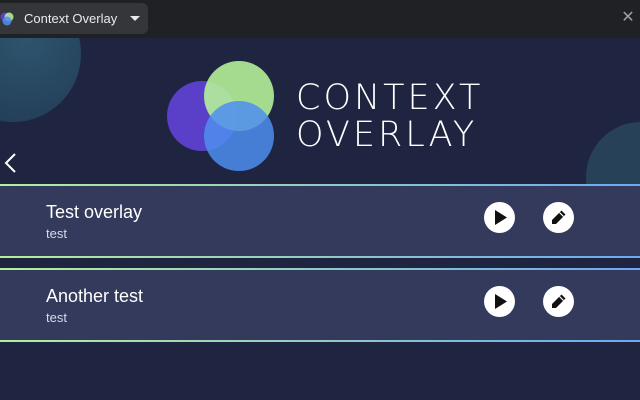  Describe the element at coordinates (40, 80) in the screenshot. I see `decorative-blob-left` at that location.